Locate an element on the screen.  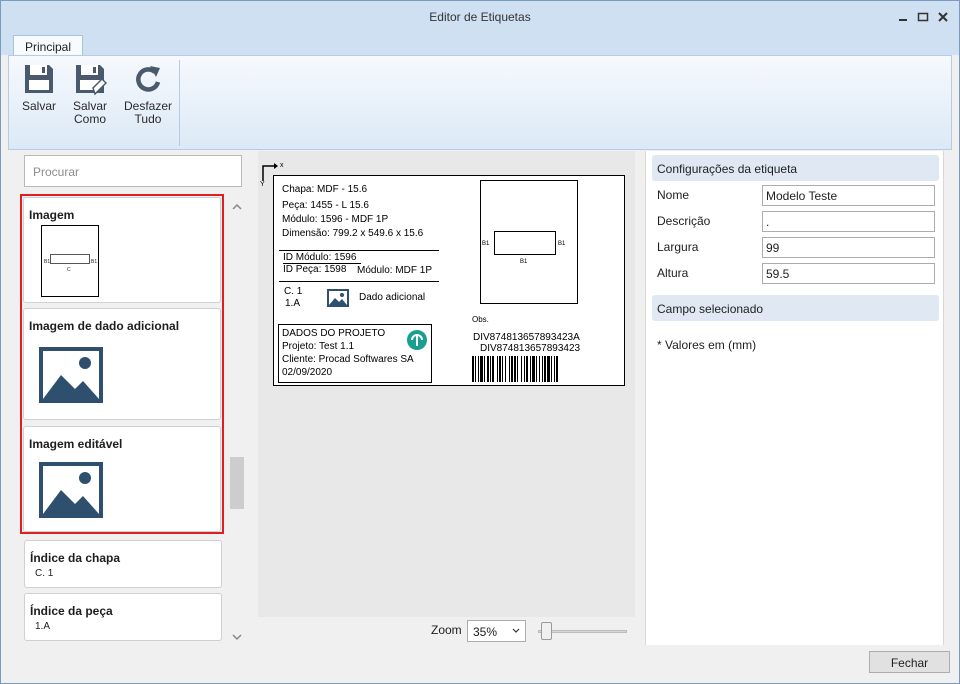
list-item-imagem: Imagem B1 B1 C is located at coordinates (122, 250).